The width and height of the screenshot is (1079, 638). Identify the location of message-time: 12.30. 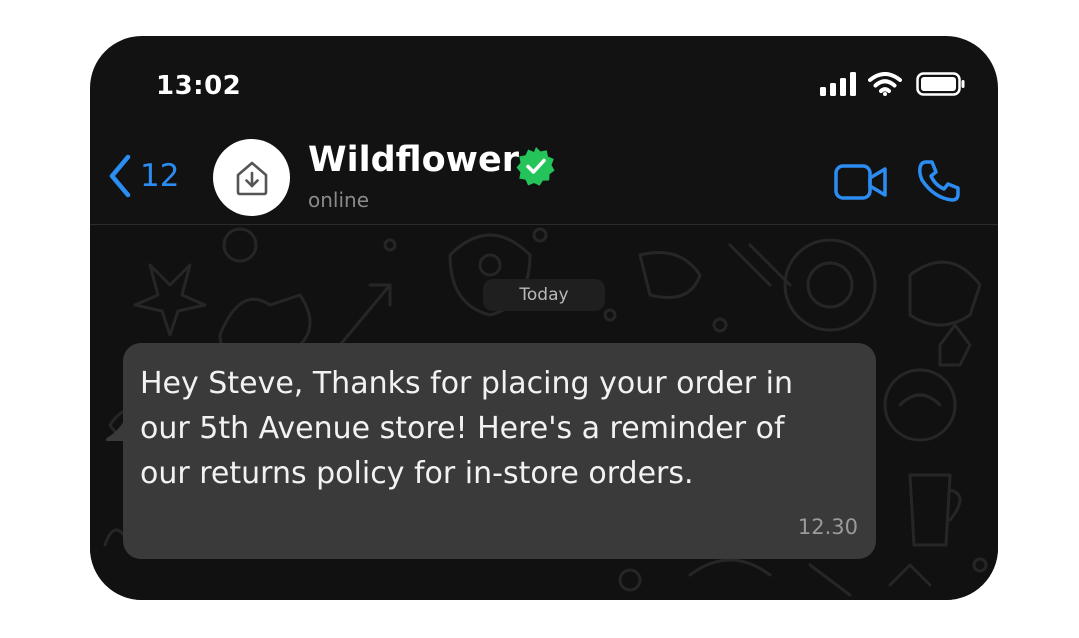
(827, 527).